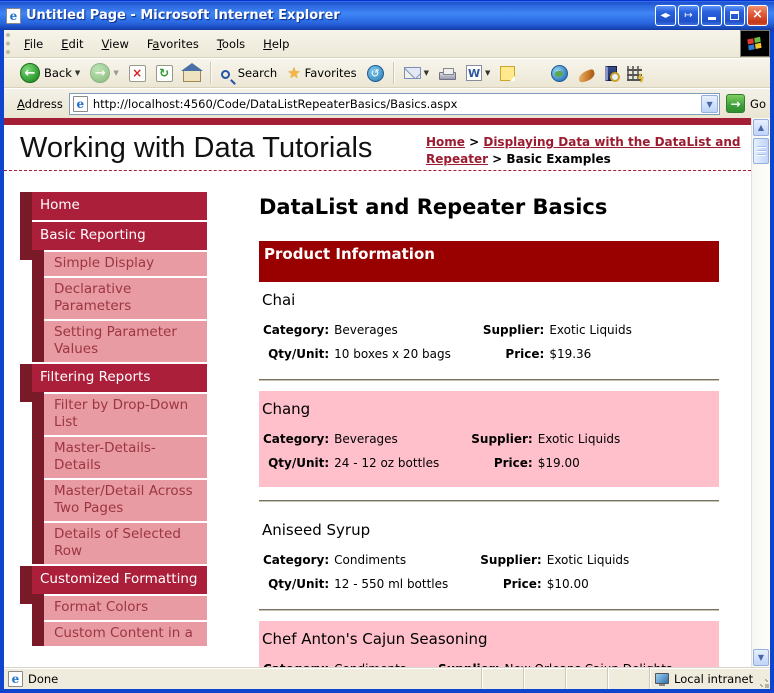  Describe the element at coordinates (113, 542) in the screenshot. I see `sidebar-item-details-of-selected-row: Details of Selected Row` at that location.